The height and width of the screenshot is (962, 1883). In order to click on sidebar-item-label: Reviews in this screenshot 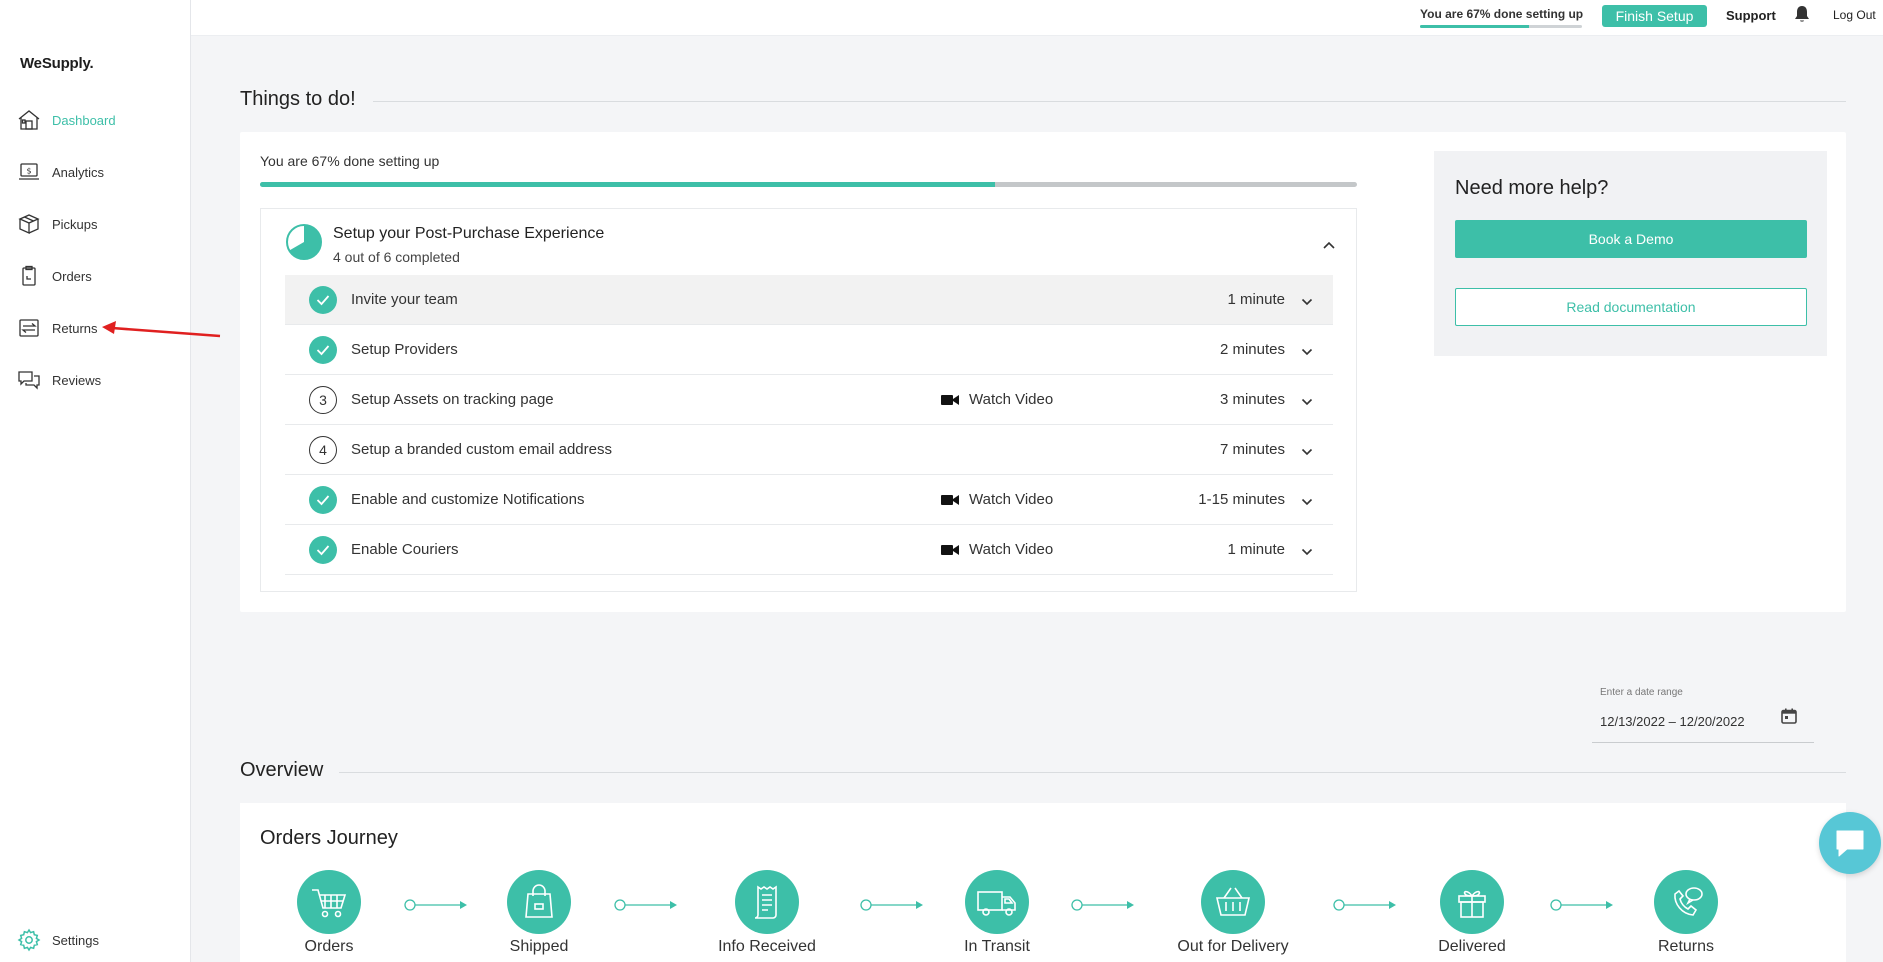, I will do `click(77, 380)`.